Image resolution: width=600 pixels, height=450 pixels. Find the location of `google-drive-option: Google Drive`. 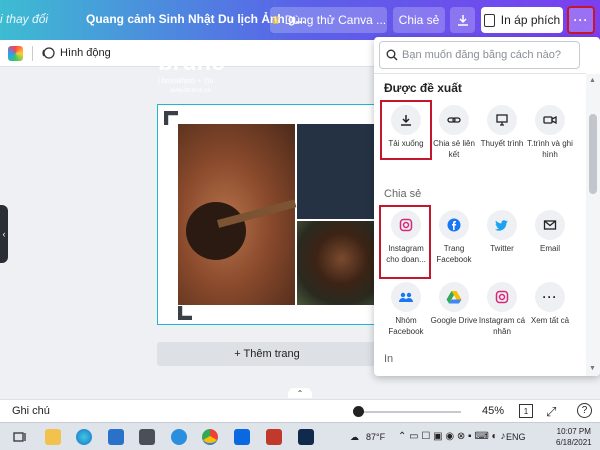

google-drive-option: Google Drive is located at coordinates (454, 304).